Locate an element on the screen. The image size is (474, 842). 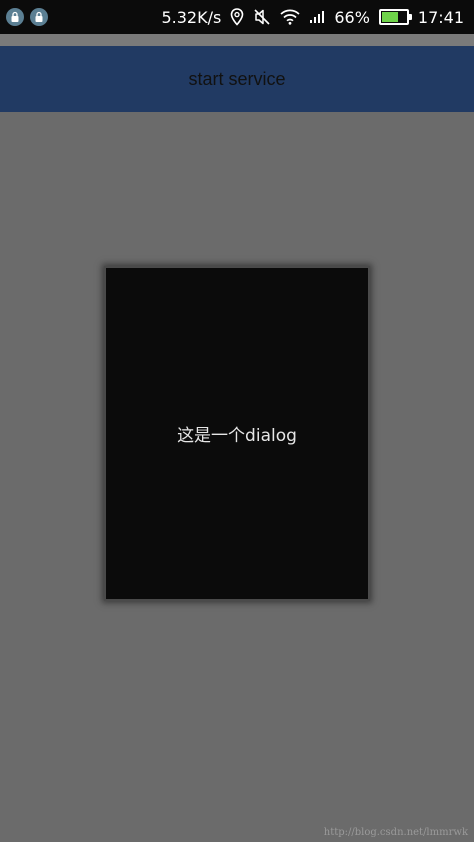
battery-icon is located at coordinates (395, 17).